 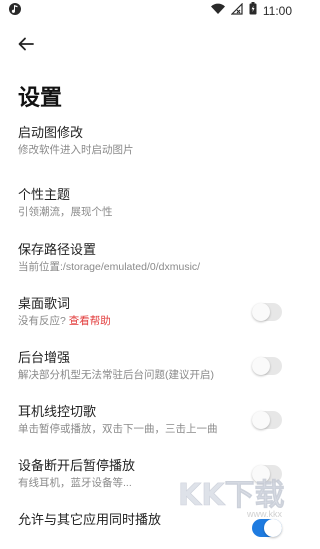 What do you see at coordinates (57, 249) in the screenshot?
I see `setting-title: 保存路径设置` at bounding box center [57, 249].